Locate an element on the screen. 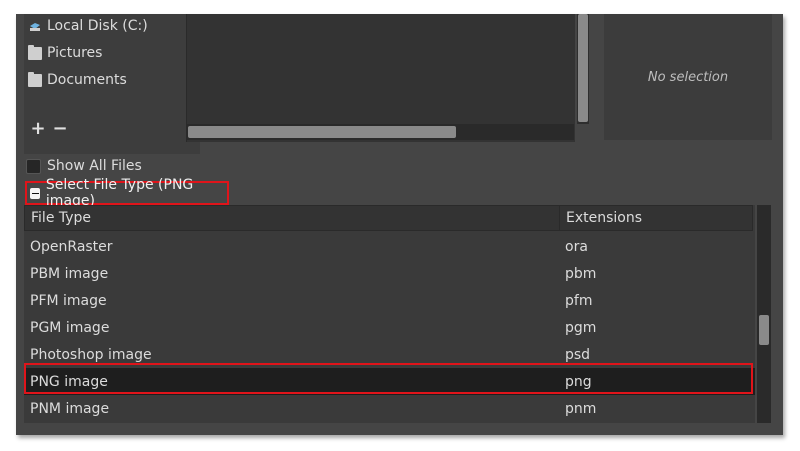  table-row: PGM image pgm is located at coordinates (389, 327).